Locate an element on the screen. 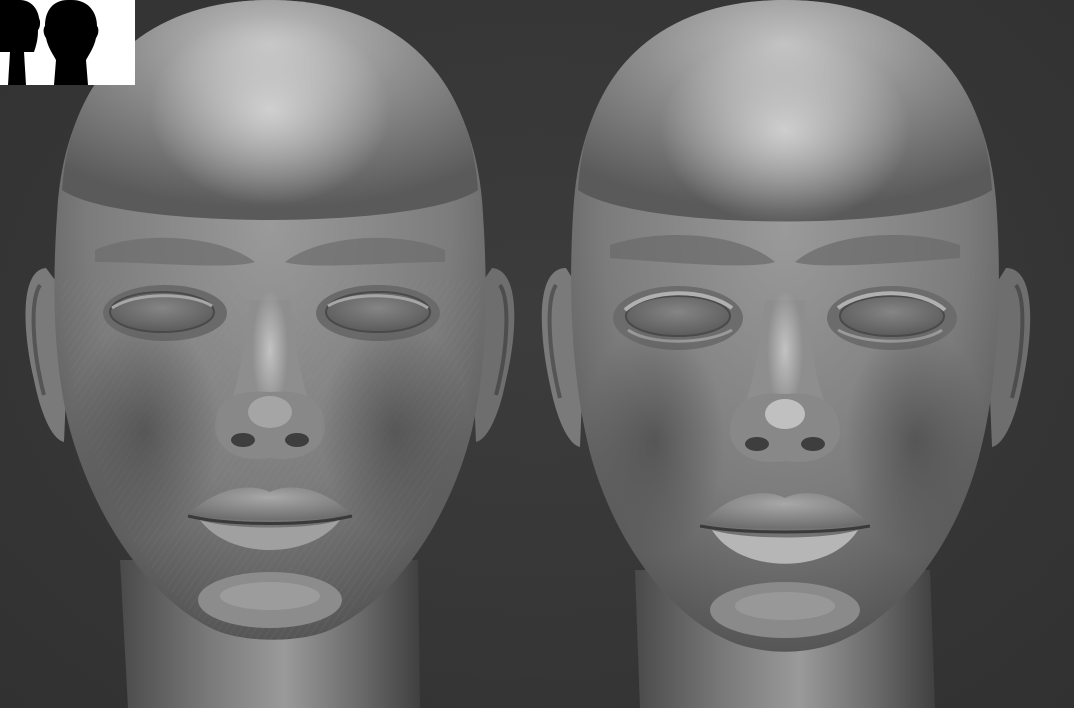  navigator-thumbnail is located at coordinates (67, 42).